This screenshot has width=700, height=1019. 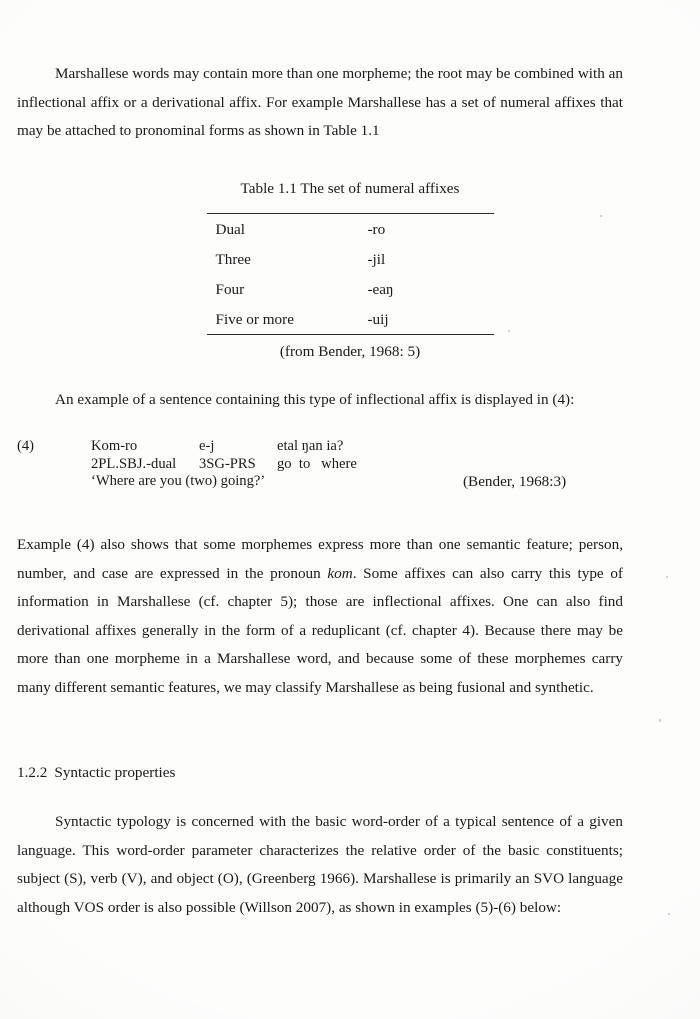 What do you see at coordinates (161, 463) in the screenshot?
I see `gloss-plain-1: -dual` at bounding box center [161, 463].